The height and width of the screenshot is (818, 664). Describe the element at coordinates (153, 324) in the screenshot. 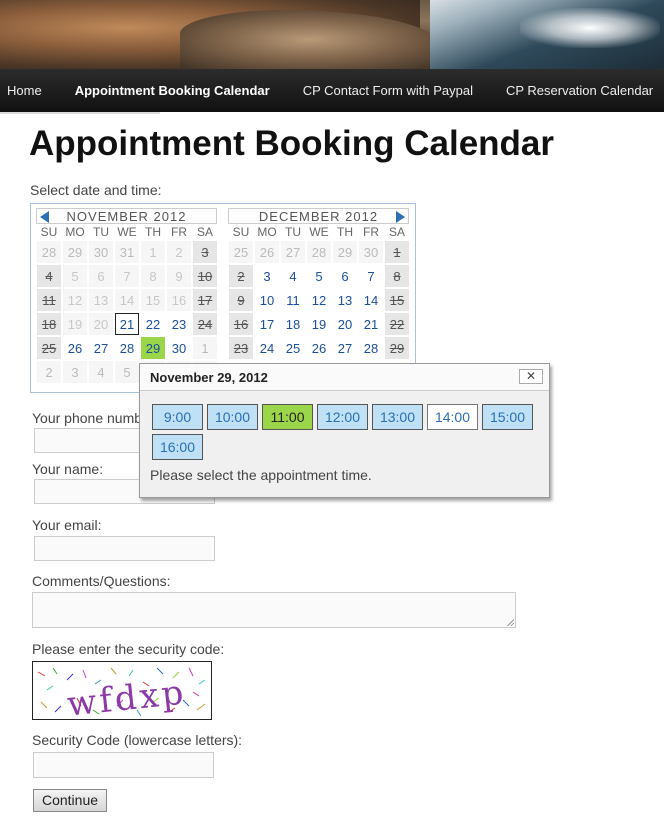

I see `calendar-day: 22` at that location.